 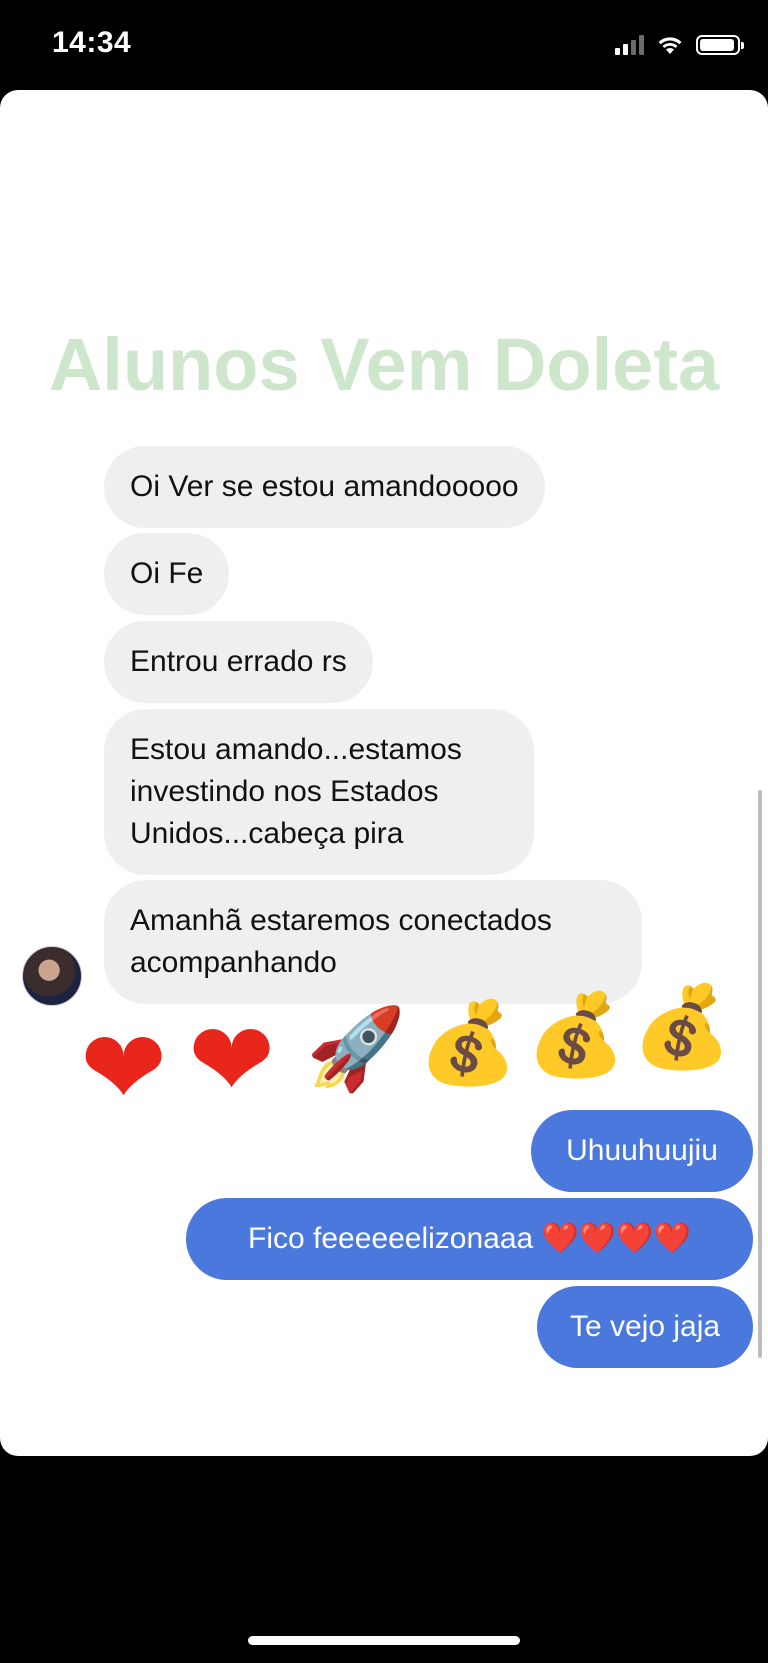 I want to click on home-indicator, so click(x=384, y=1640).